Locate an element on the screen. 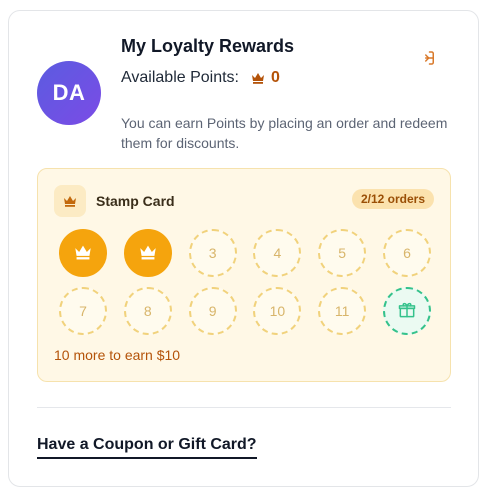 The height and width of the screenshot is (491, 489). points-row: Available Points: 0 is located at coordinates (200, 78).